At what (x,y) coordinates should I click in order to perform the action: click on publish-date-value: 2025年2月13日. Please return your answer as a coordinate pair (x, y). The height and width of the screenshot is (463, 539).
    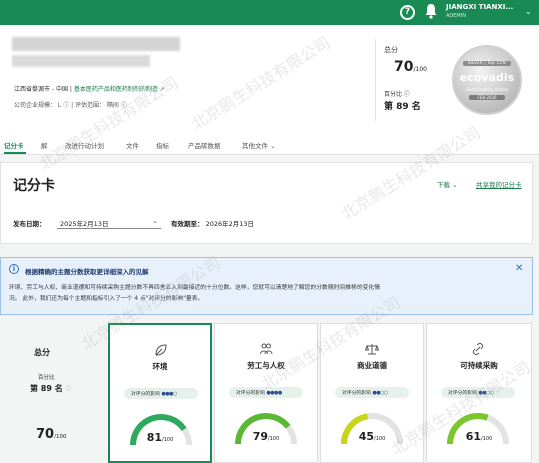
    Looking at the image, I should click on (84, 224).